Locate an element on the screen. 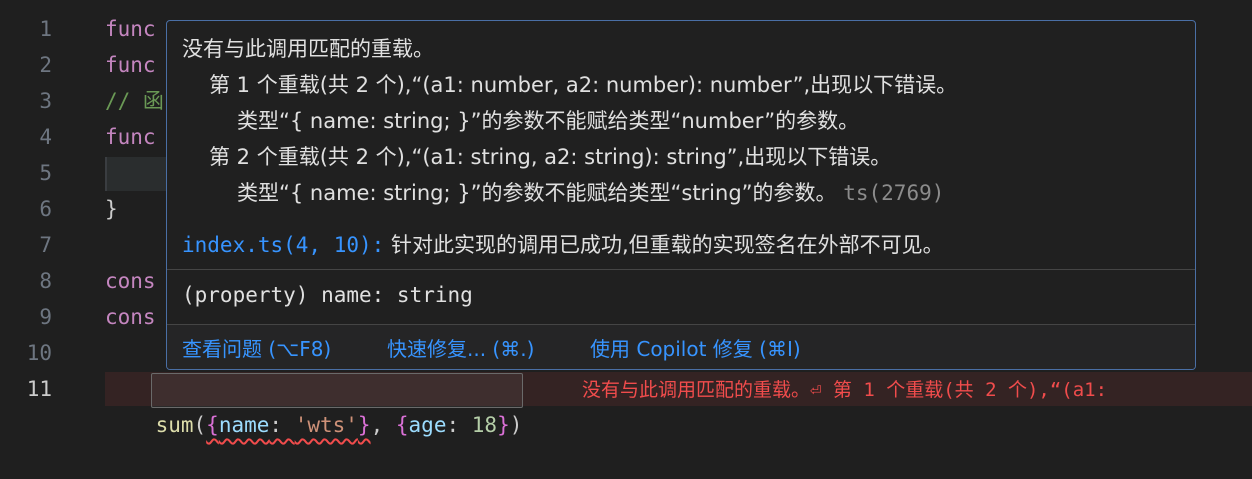  related-location-link: index.ts(4, 10): is located at coordinates (283, 245).